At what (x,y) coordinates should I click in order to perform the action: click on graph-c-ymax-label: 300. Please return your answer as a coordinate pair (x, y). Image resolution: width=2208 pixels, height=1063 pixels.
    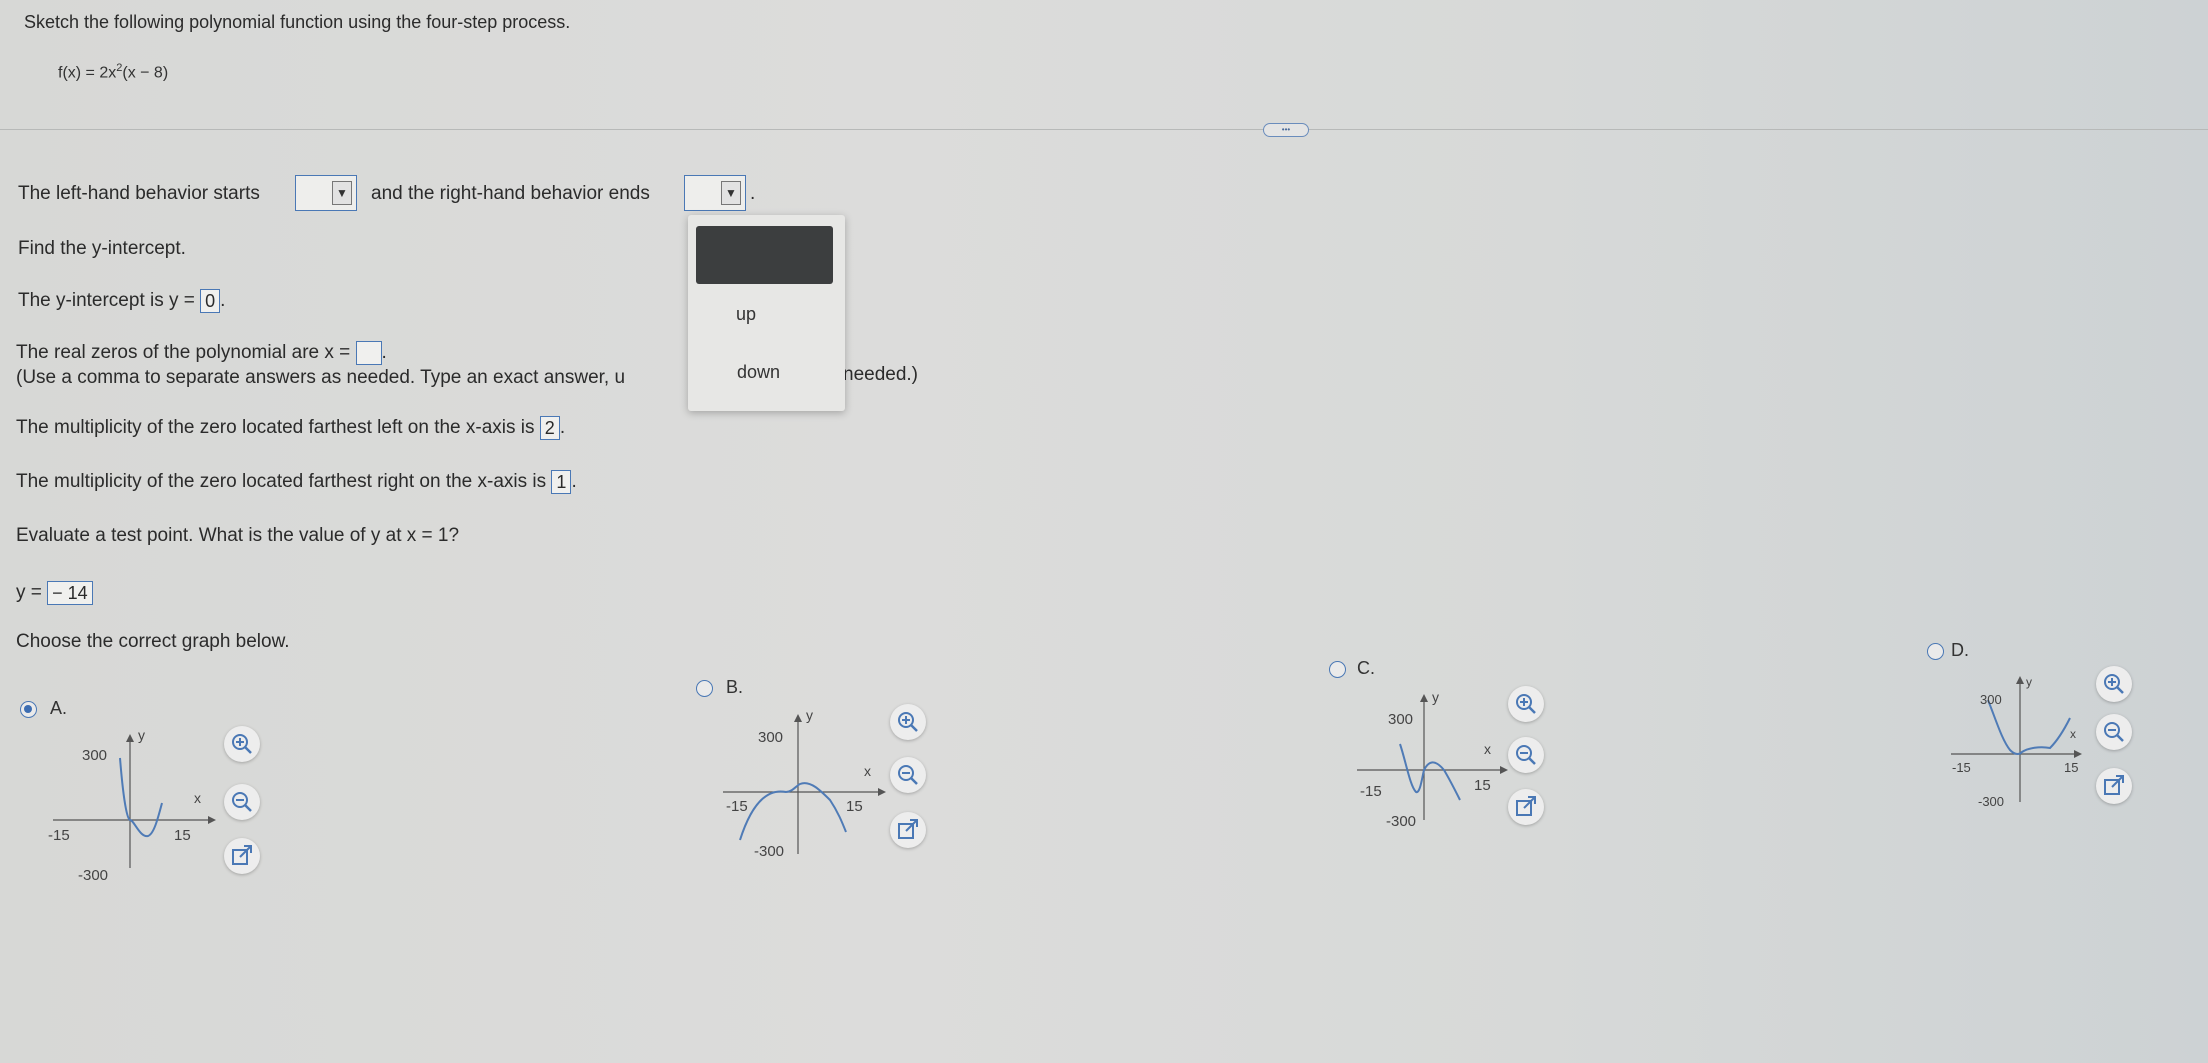
    Looking at the image, I should click on (1400, 719).